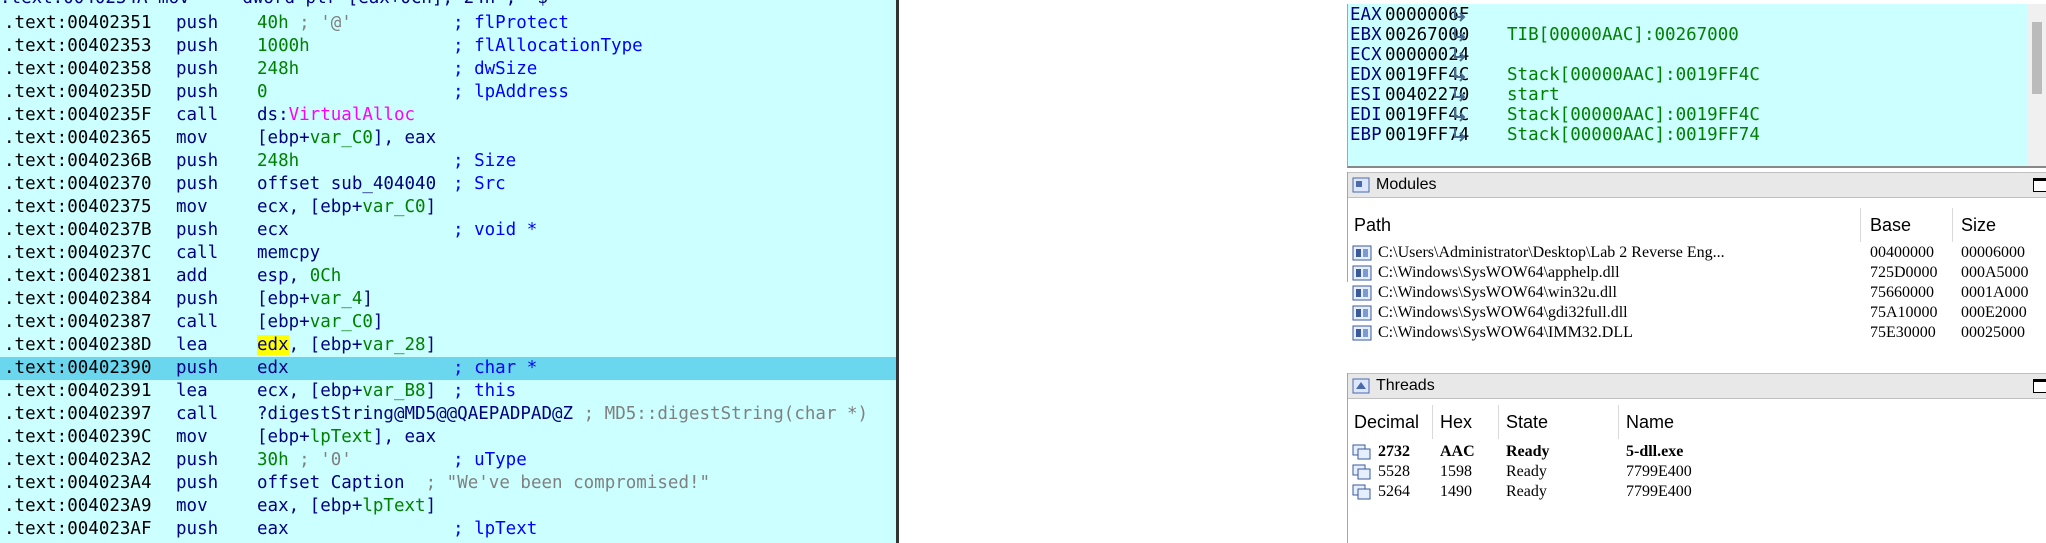 This screenshot has height=543, width=2046. Describe the element at coordinates (309, 391) in the screenshot. I see `disasm-operand-part: ecx, [ebp+` at that location.